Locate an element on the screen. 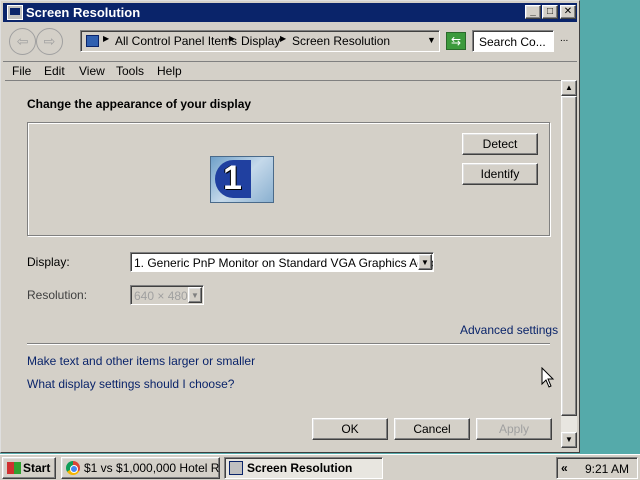 The image size is (640, 480). mouse-cursor-icon is located at coordinates (548, 377).